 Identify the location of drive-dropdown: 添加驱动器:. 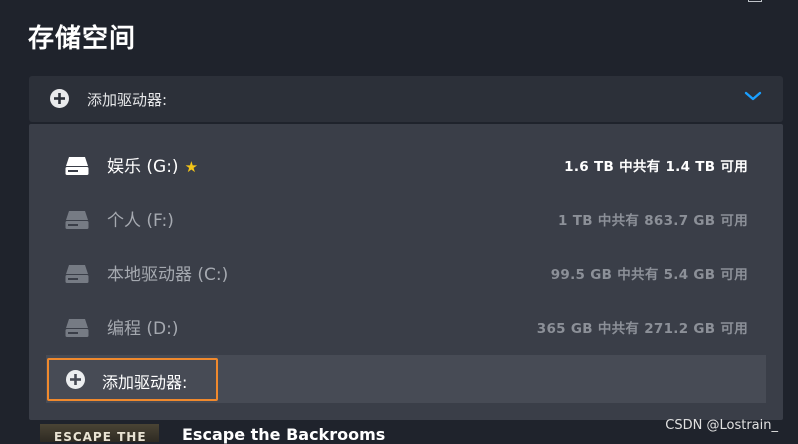
(406, 99).